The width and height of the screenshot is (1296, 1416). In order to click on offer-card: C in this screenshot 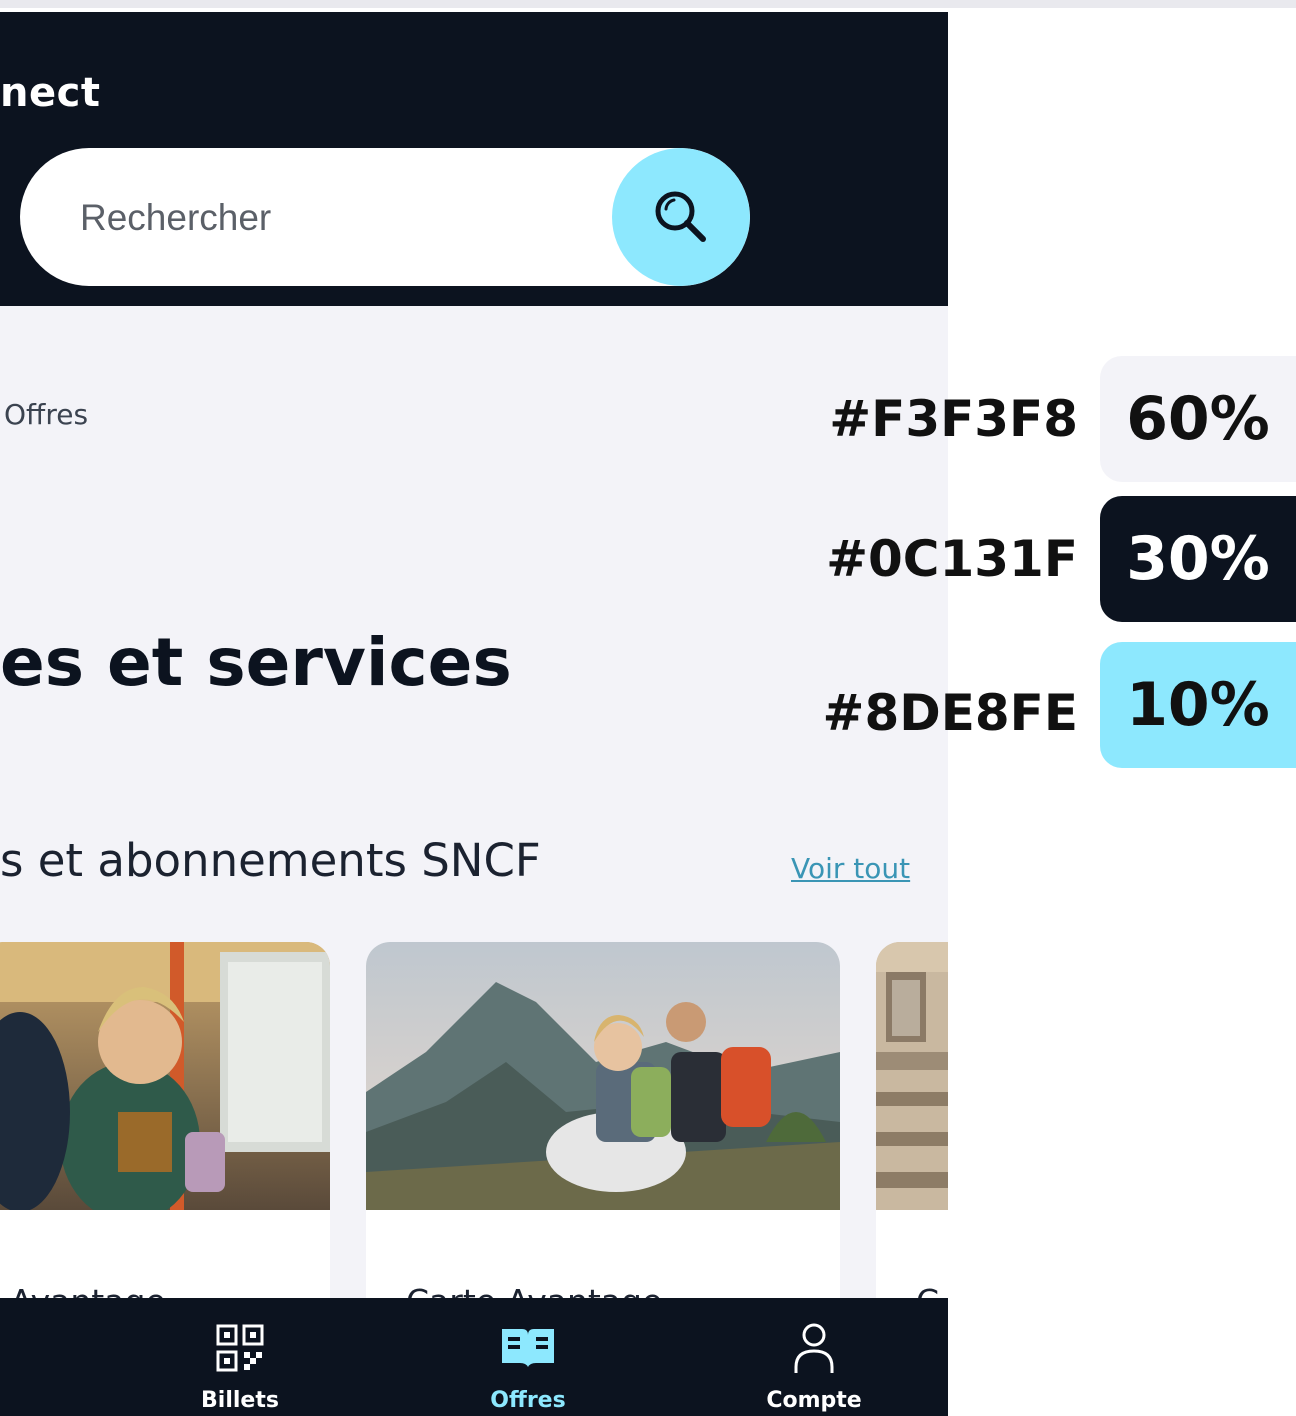, I will do `click(912, 1132)`.